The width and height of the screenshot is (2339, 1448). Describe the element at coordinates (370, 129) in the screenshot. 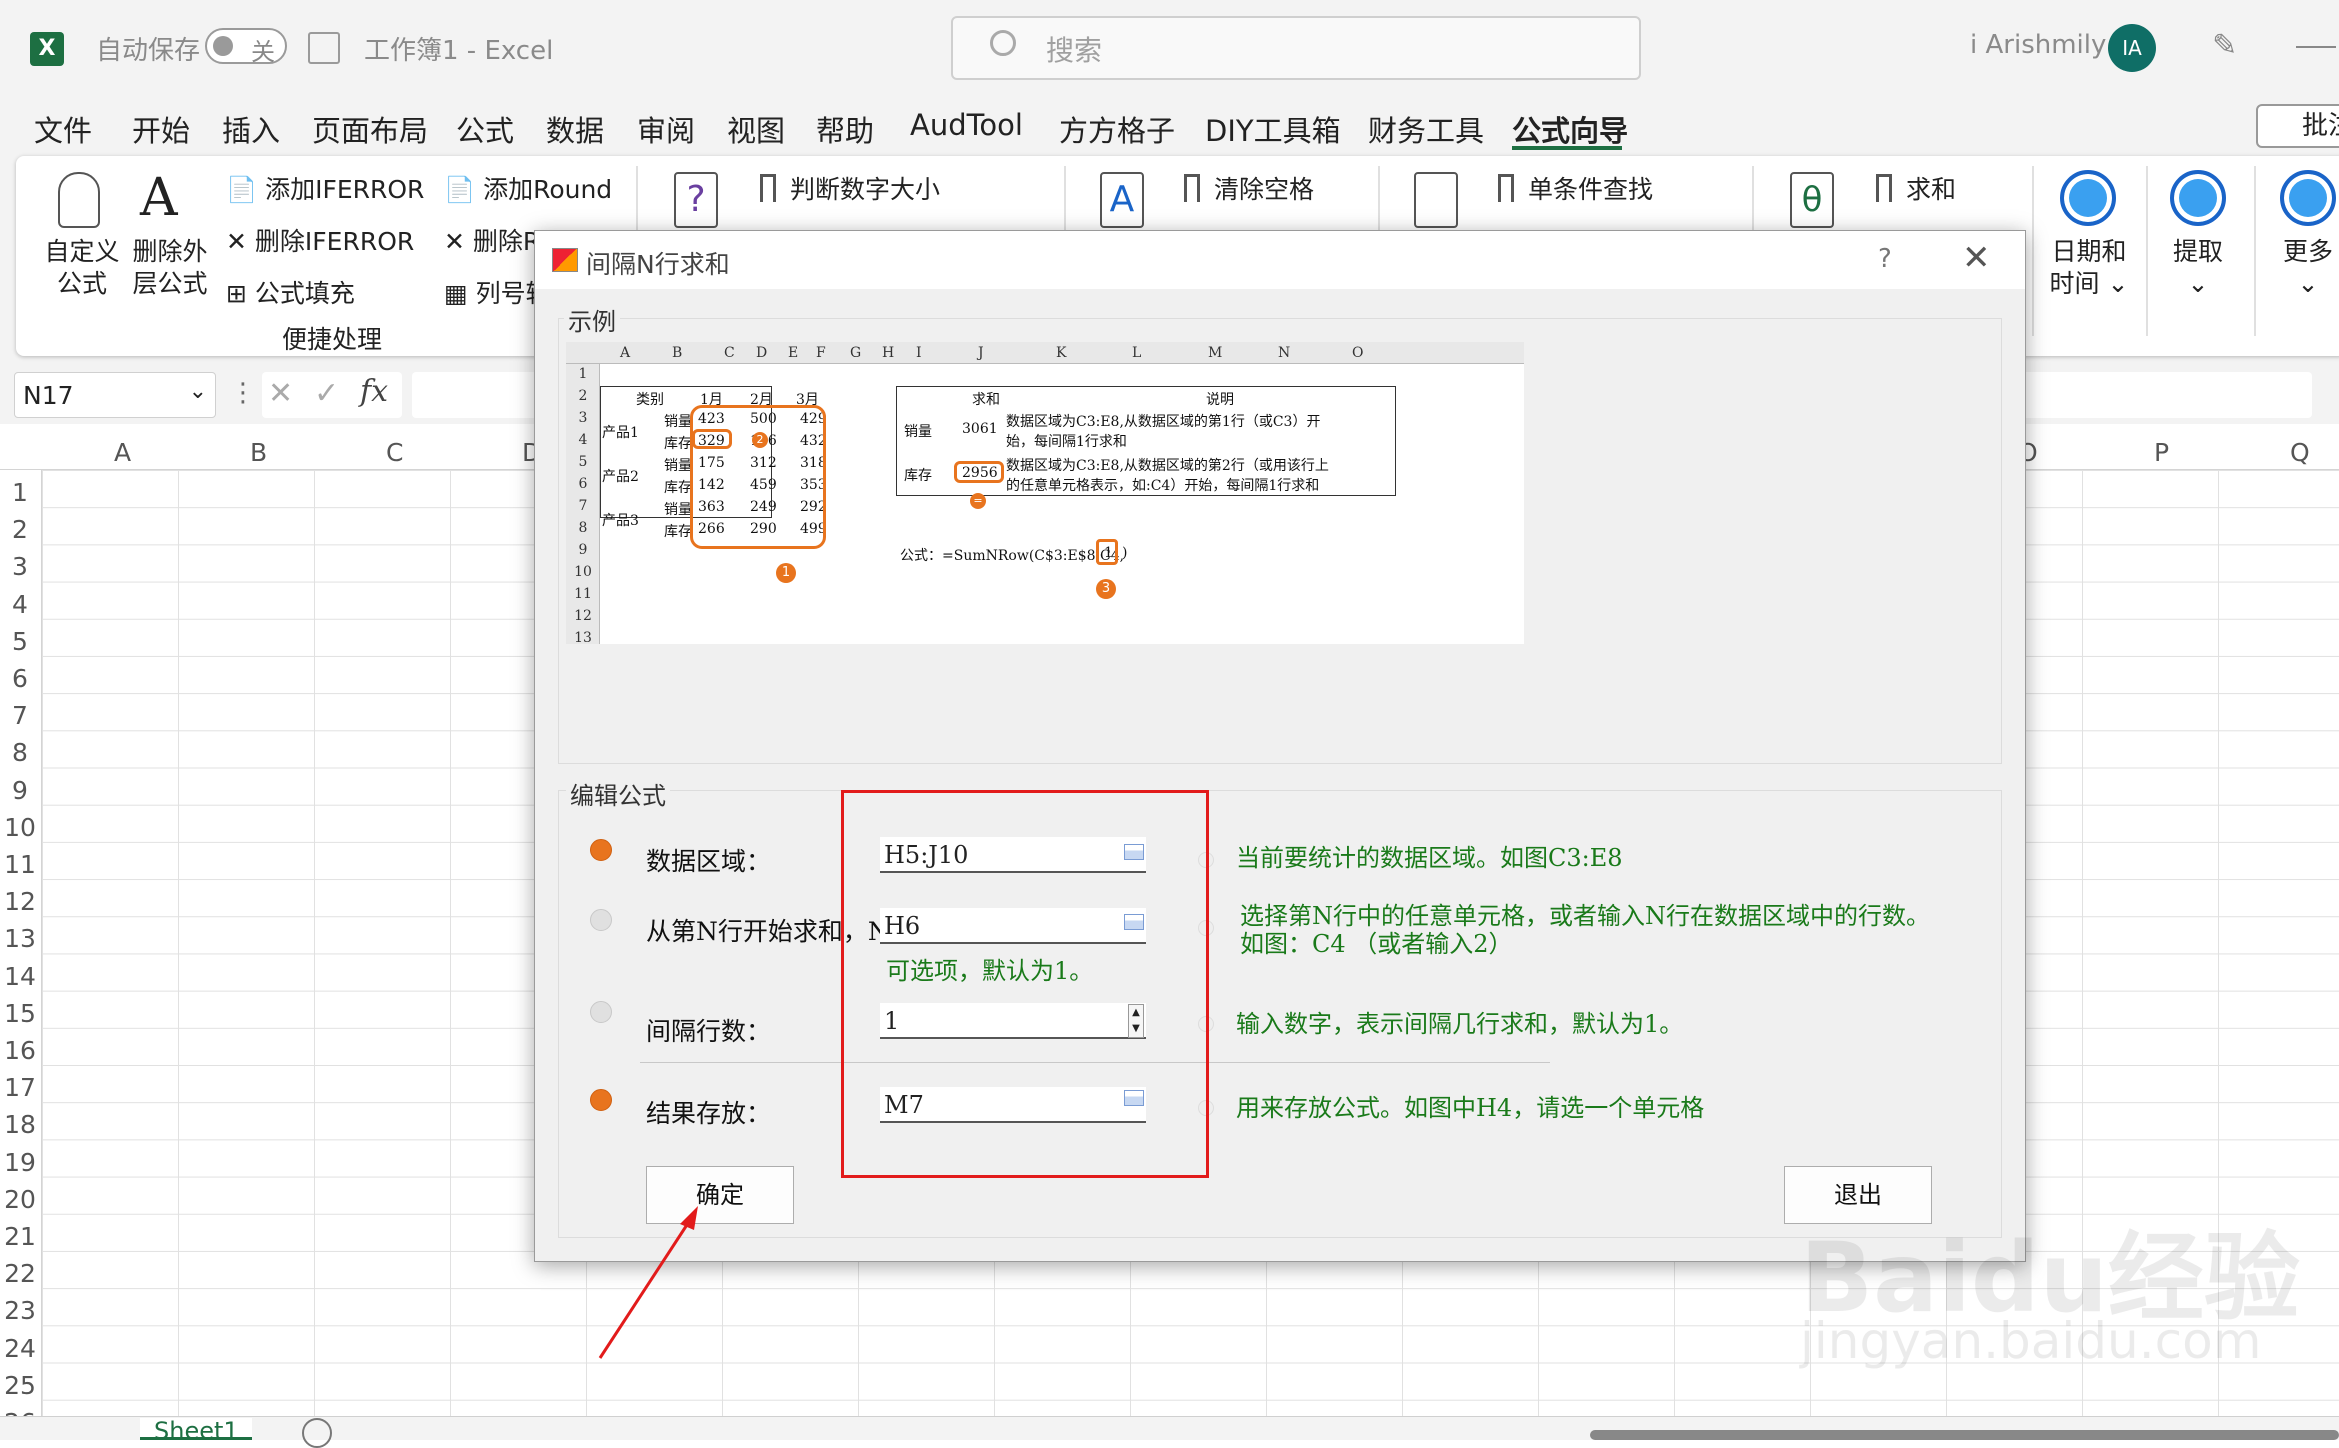

I see `menu-page-layout: 页面布局` at that location.